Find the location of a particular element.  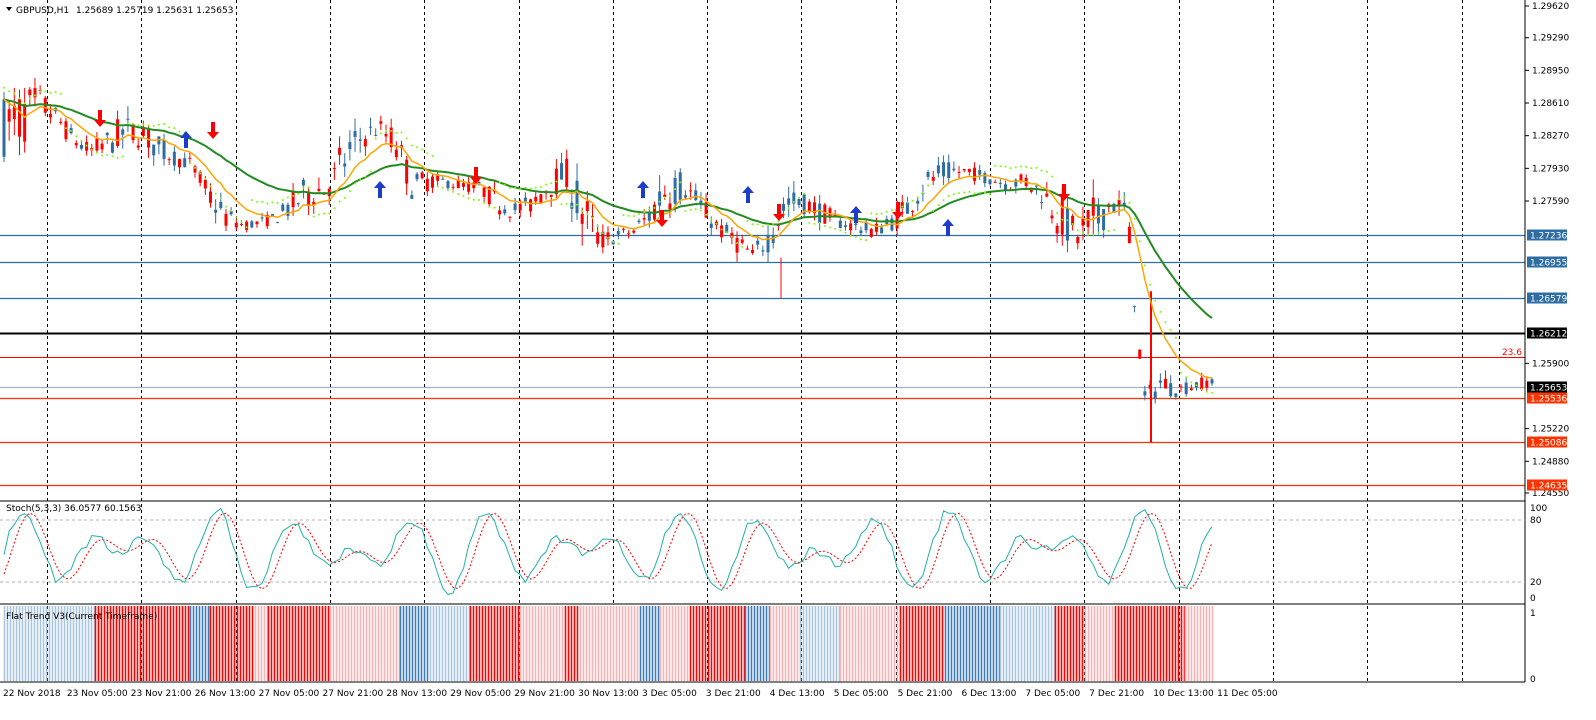

time-label: 5 Dec 21:00 is located at coordinates (925, 694).